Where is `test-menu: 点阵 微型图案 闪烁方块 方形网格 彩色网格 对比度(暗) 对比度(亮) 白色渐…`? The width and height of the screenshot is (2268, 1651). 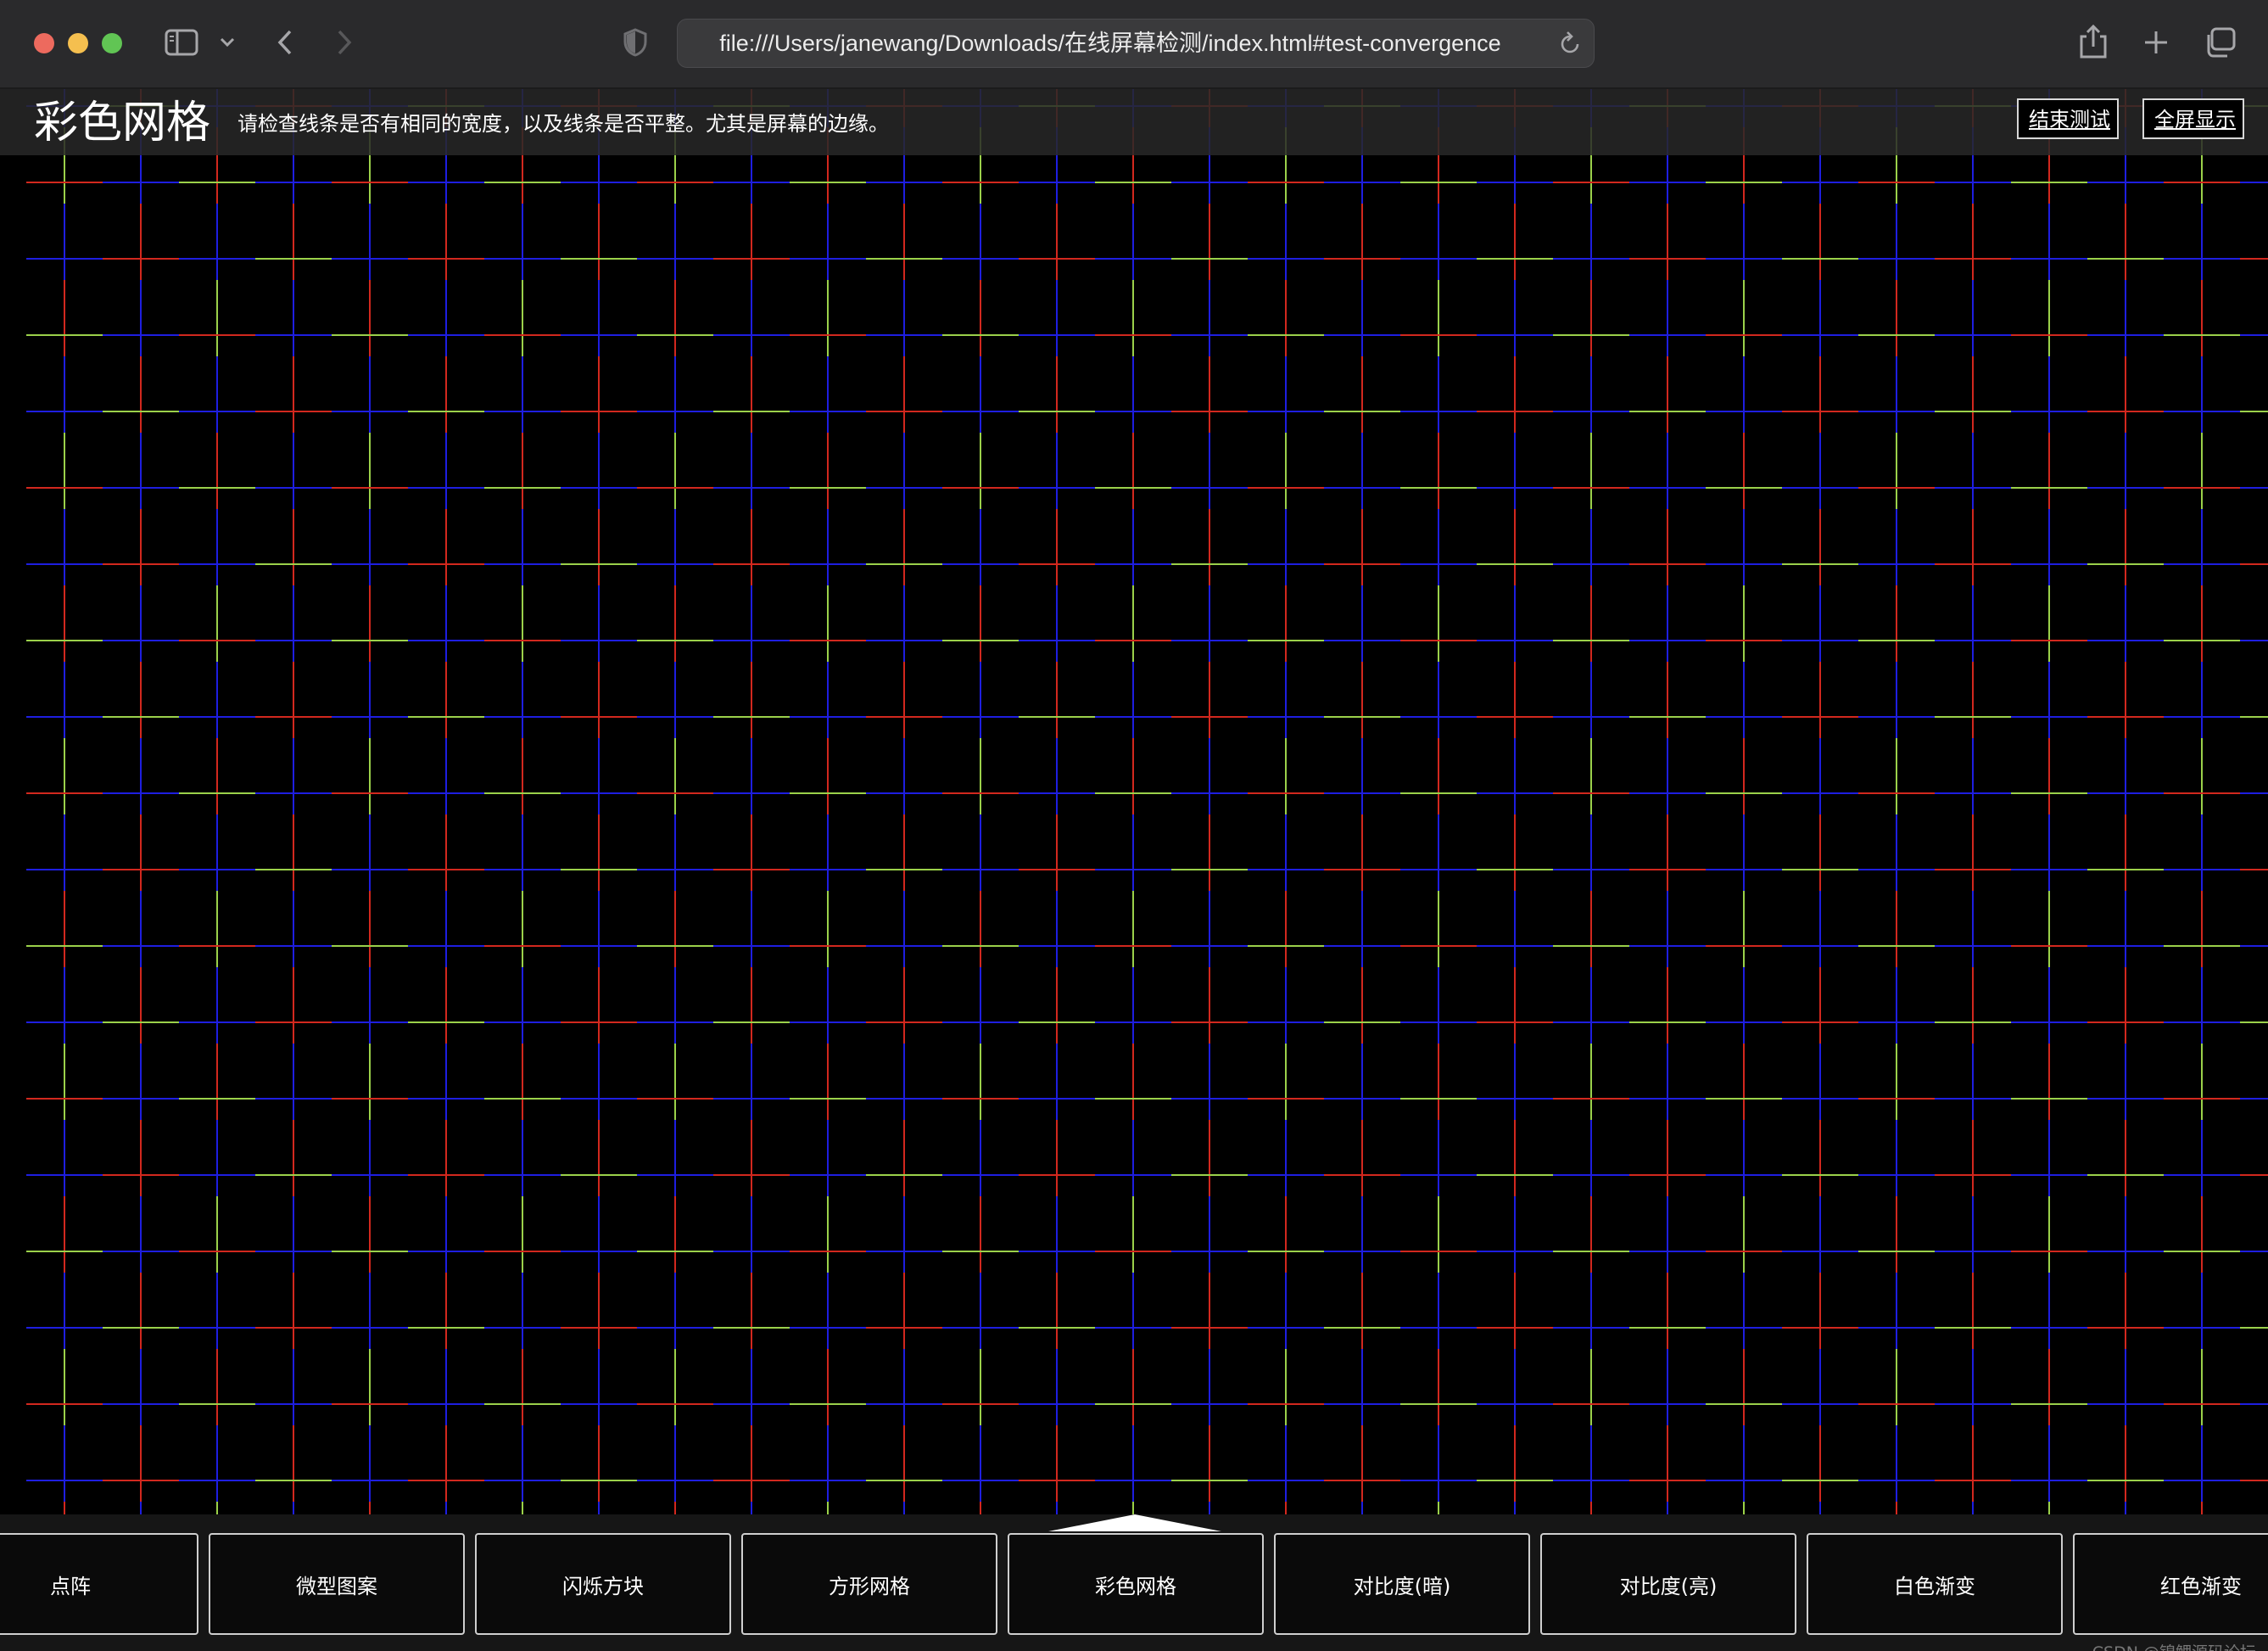 test-menu: 点阵 微型图案 闪烁方块 方形网格 彩色网格 对比度(暗) 对比度(亮) 白色渐… is located at coordinates (1134, 1582).